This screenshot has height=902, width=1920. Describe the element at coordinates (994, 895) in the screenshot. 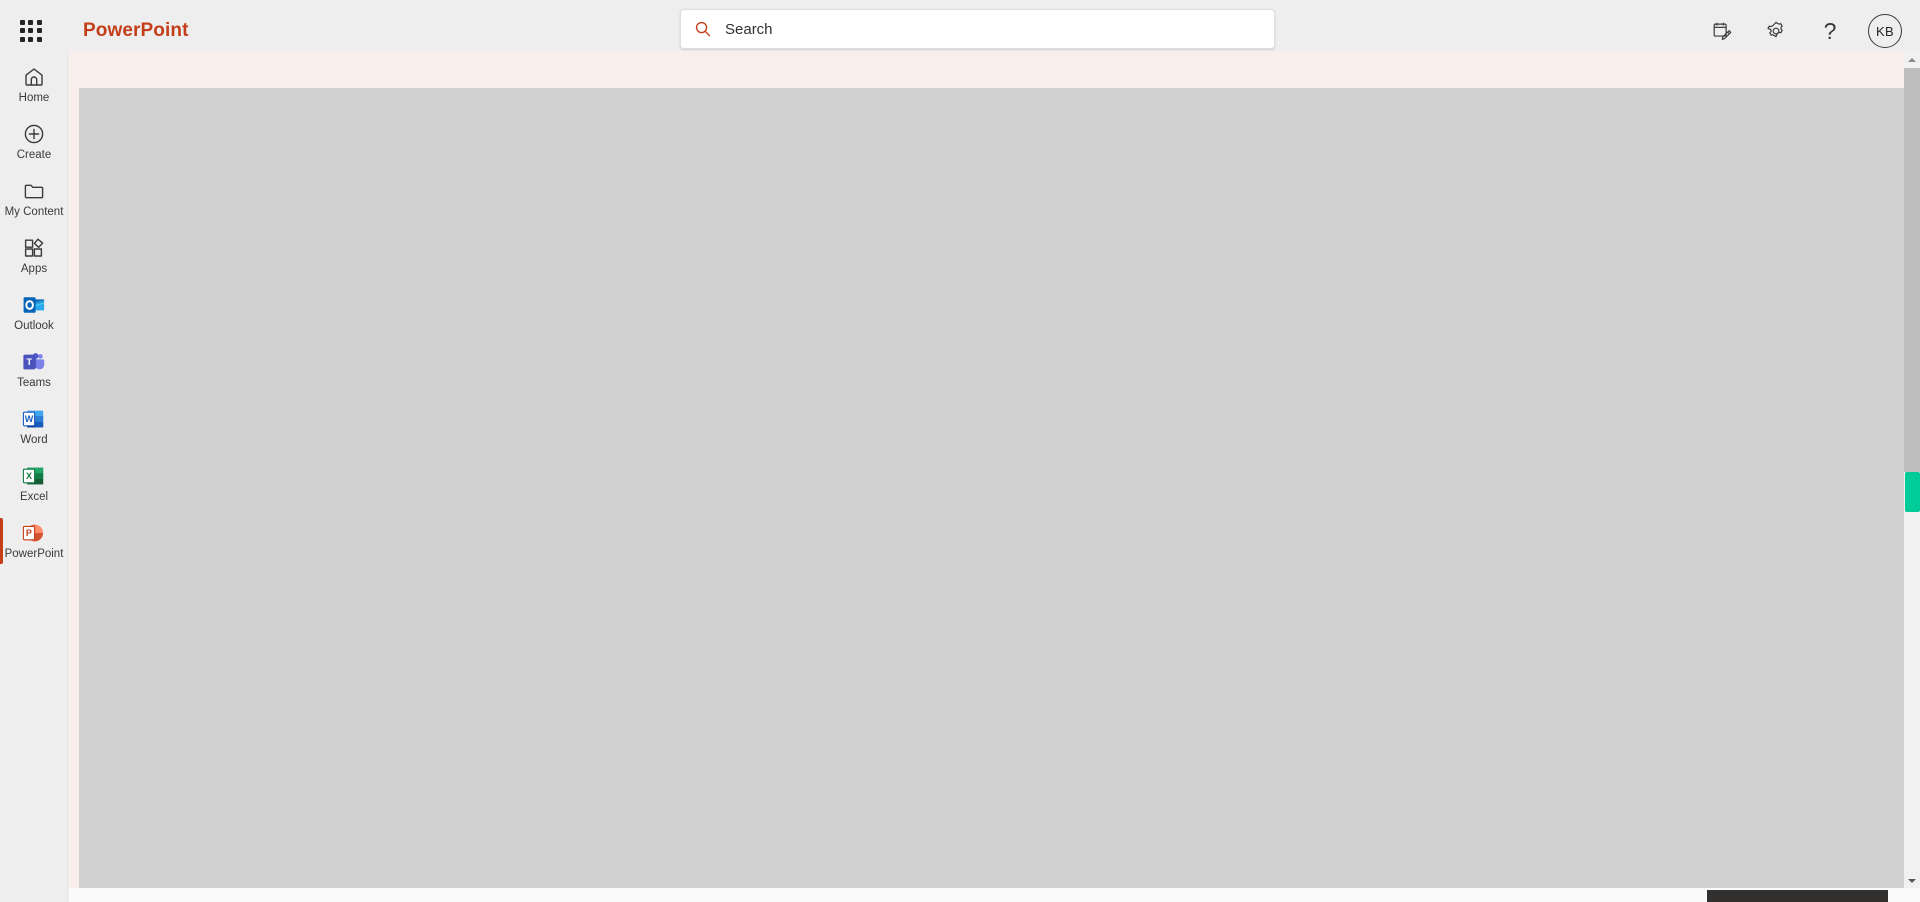

I see `horizontal-scrollbar` at that location.